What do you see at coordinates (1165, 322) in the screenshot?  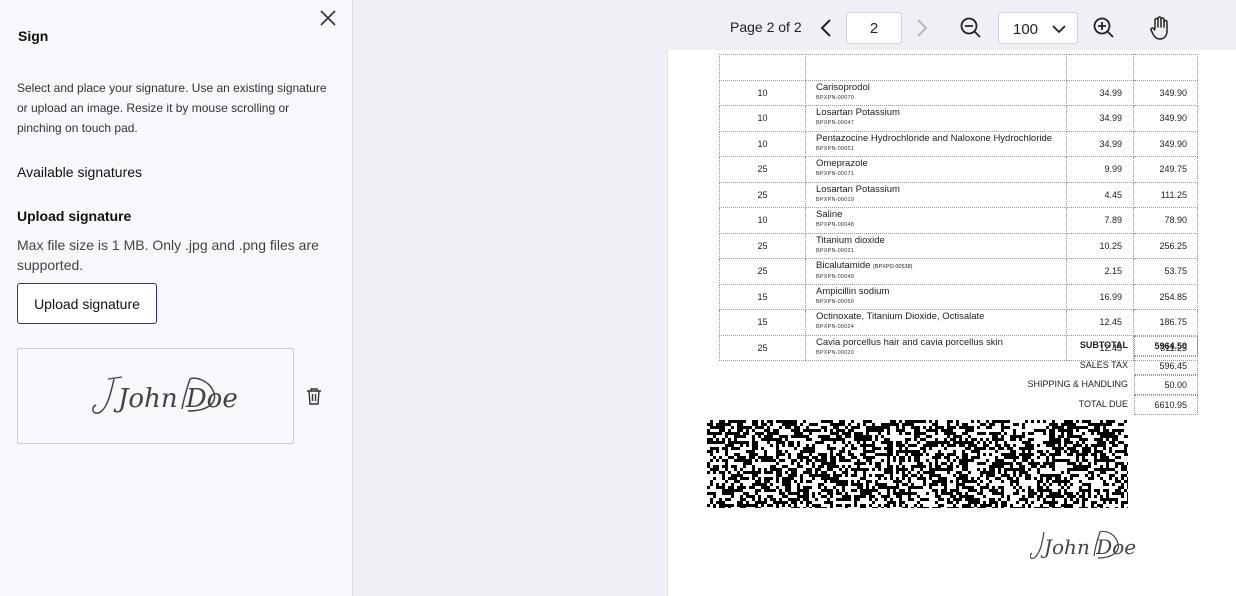 I see `item-amount: 186.75` at bounding box center [1165, 322].